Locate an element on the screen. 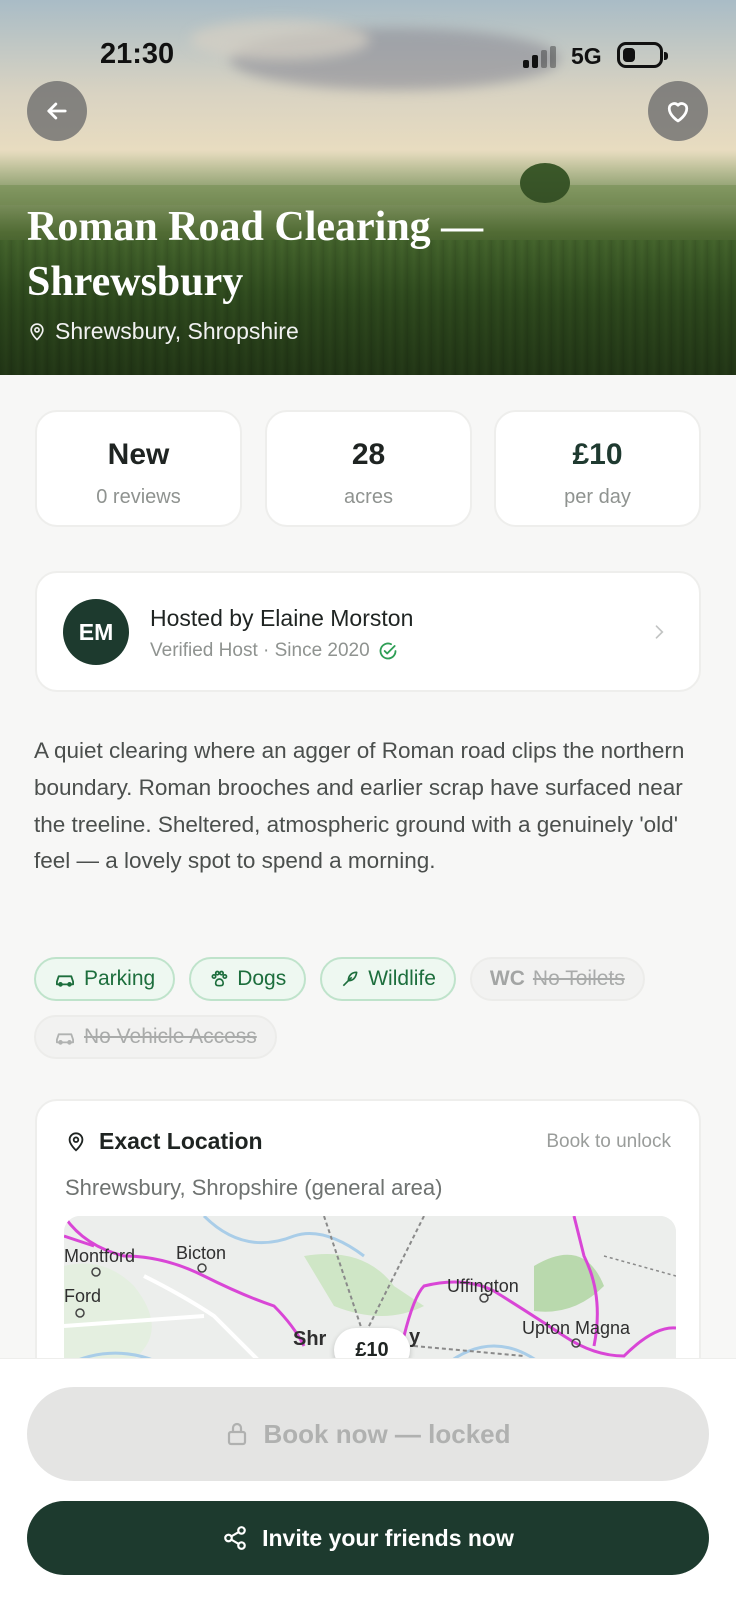 This screenshot has height=1600, width=736. hero-location: Shrewsbury, Shropshire is located at coordinates (163, 331).